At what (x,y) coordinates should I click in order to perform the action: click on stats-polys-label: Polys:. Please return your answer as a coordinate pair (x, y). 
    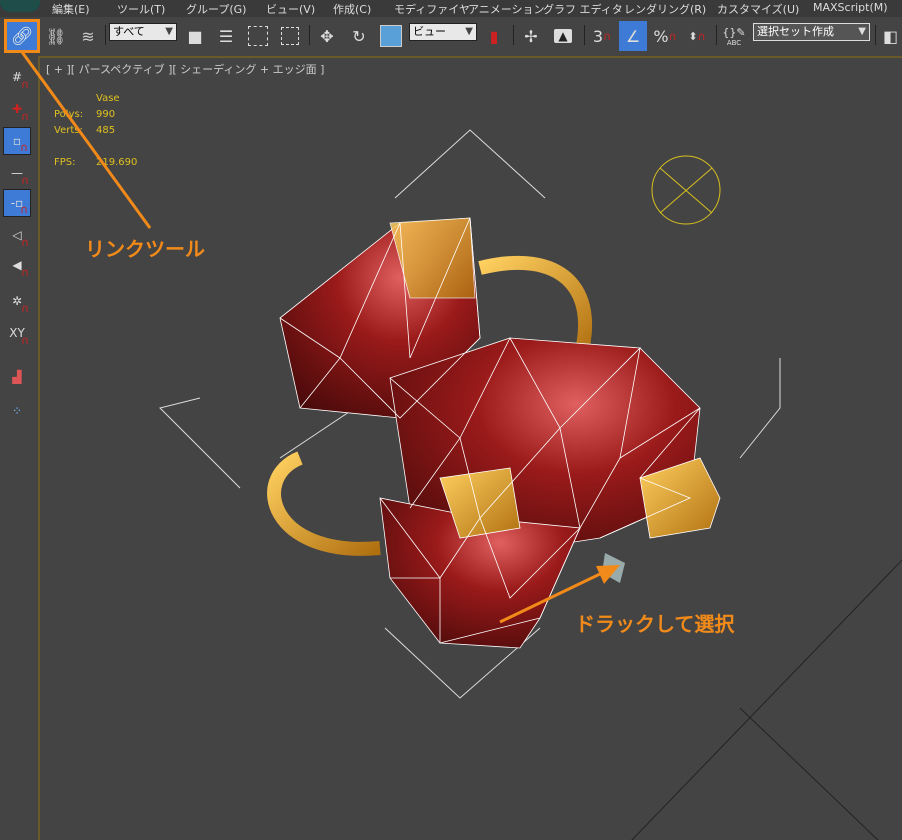
    Looking at the image, I should click on (69, 114).